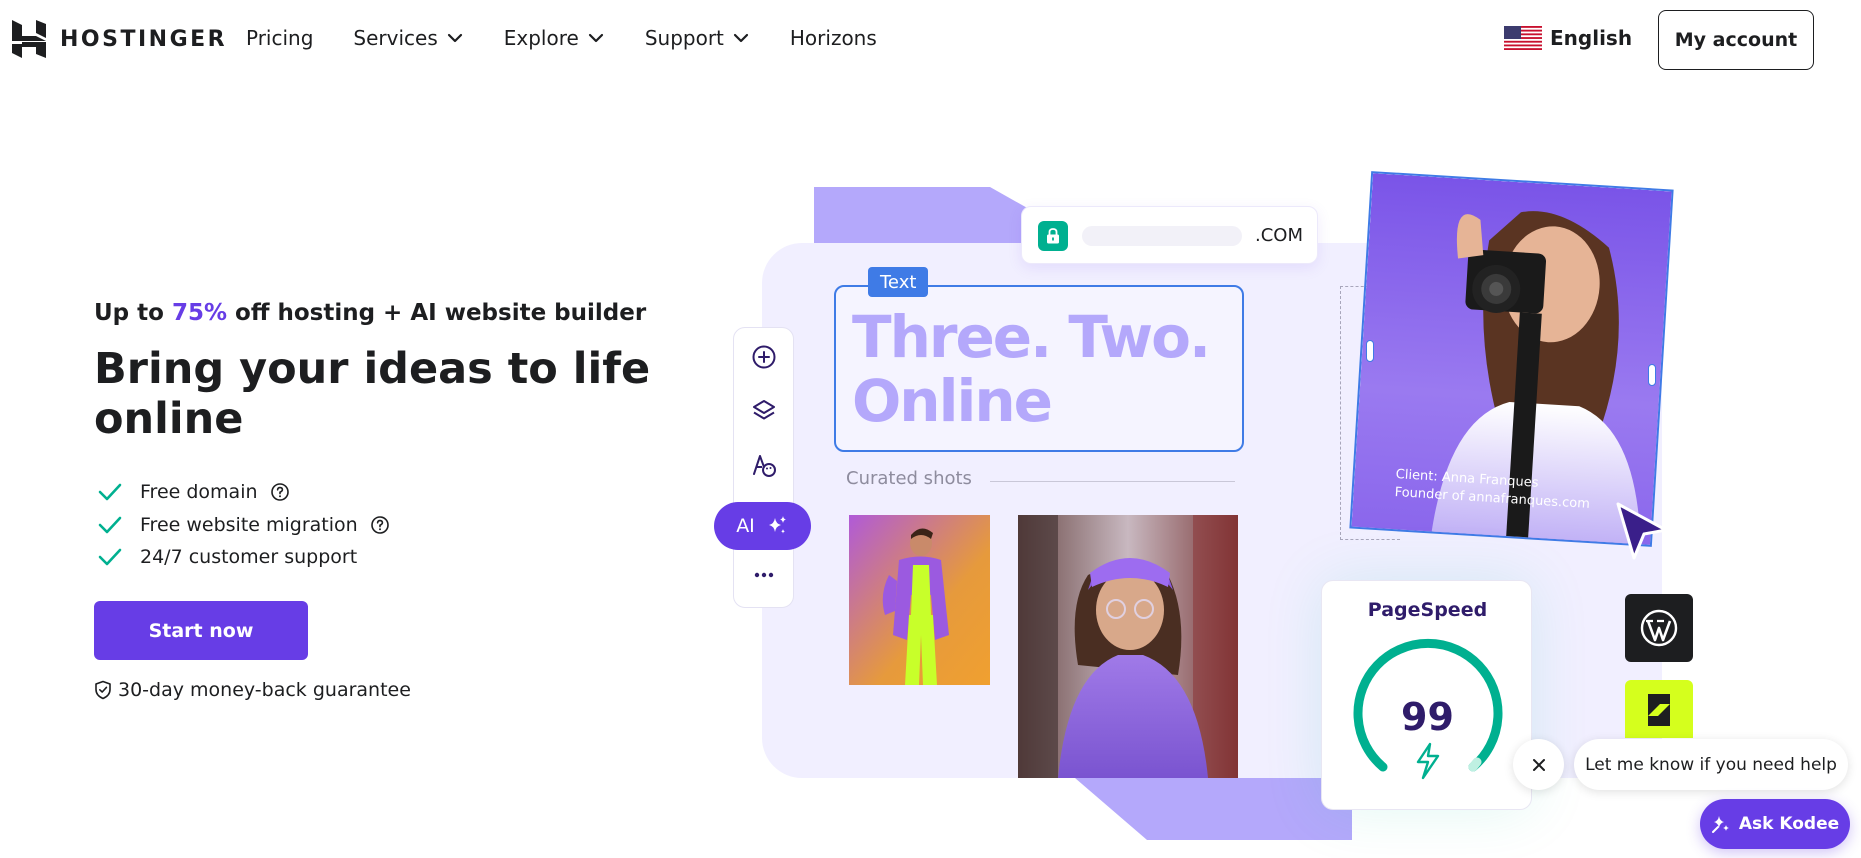 The width and height of the screenshot is (1861, 858). What do you see at coordinates (29, 39) in the screenshot?
I see `hostinger-logo-icon` at bounding box center [29, 39].